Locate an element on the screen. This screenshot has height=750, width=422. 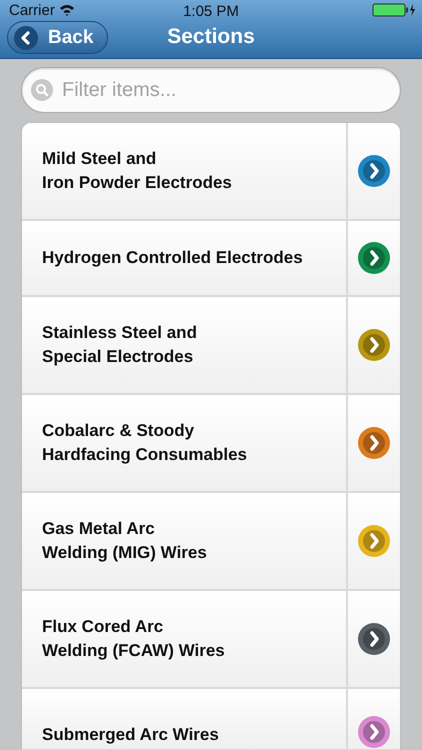
section-label: Hydrogen Controlled Electrodes is located at coordinates (172, 258).